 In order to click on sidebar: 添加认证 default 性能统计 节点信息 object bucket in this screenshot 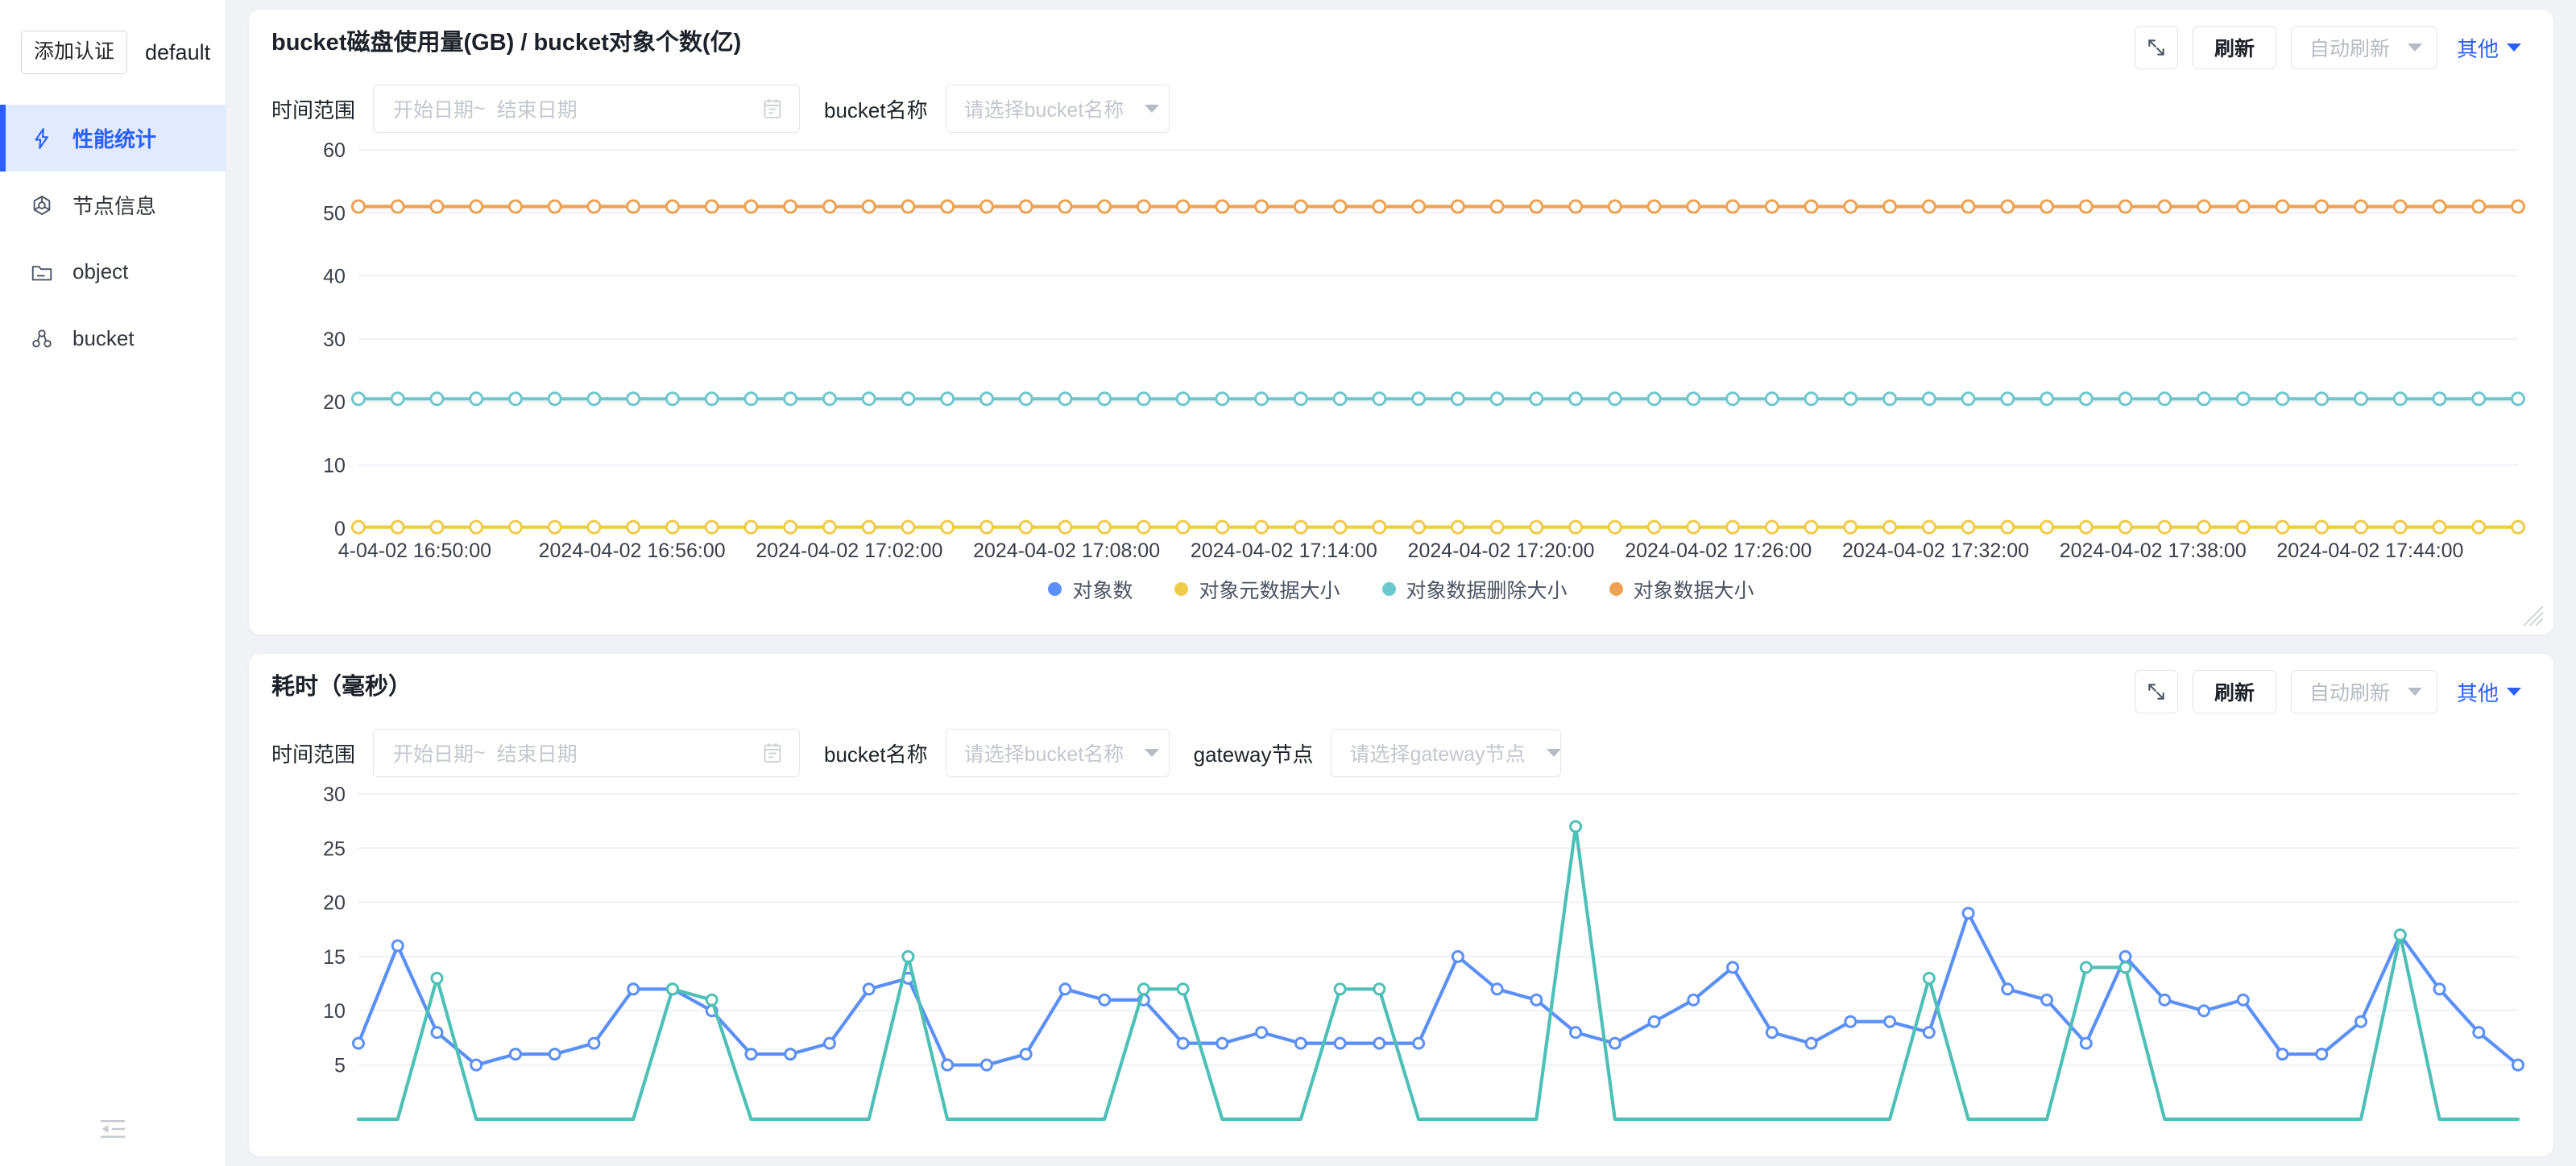, I will do `click(113, 583)`.